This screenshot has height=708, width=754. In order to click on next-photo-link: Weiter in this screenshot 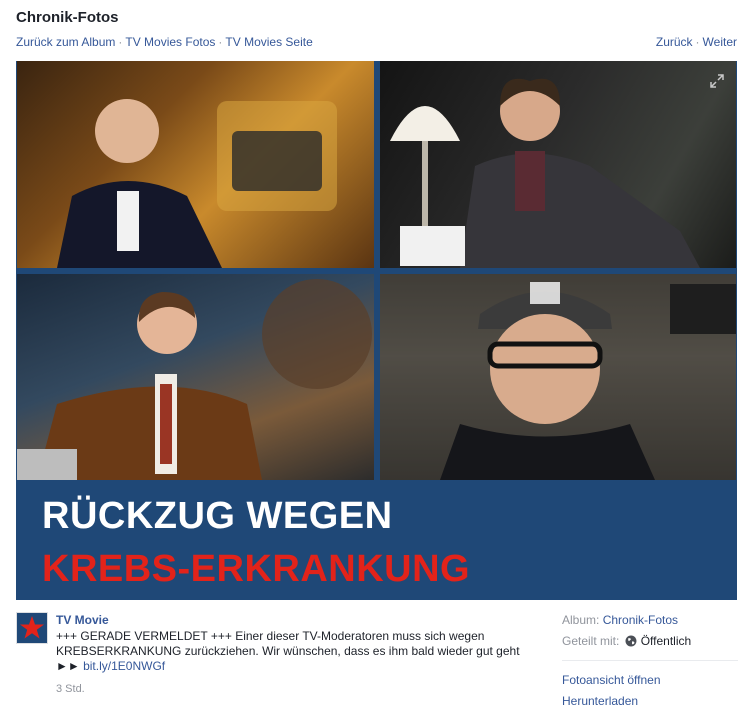, I will do `click(720, 42)`.